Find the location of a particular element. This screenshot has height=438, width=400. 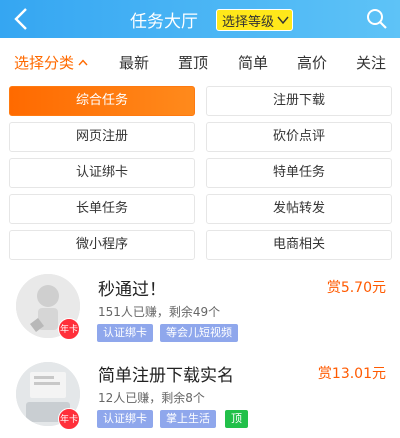

level-select-label: 选择等级 is located at coordinates (248, 22).